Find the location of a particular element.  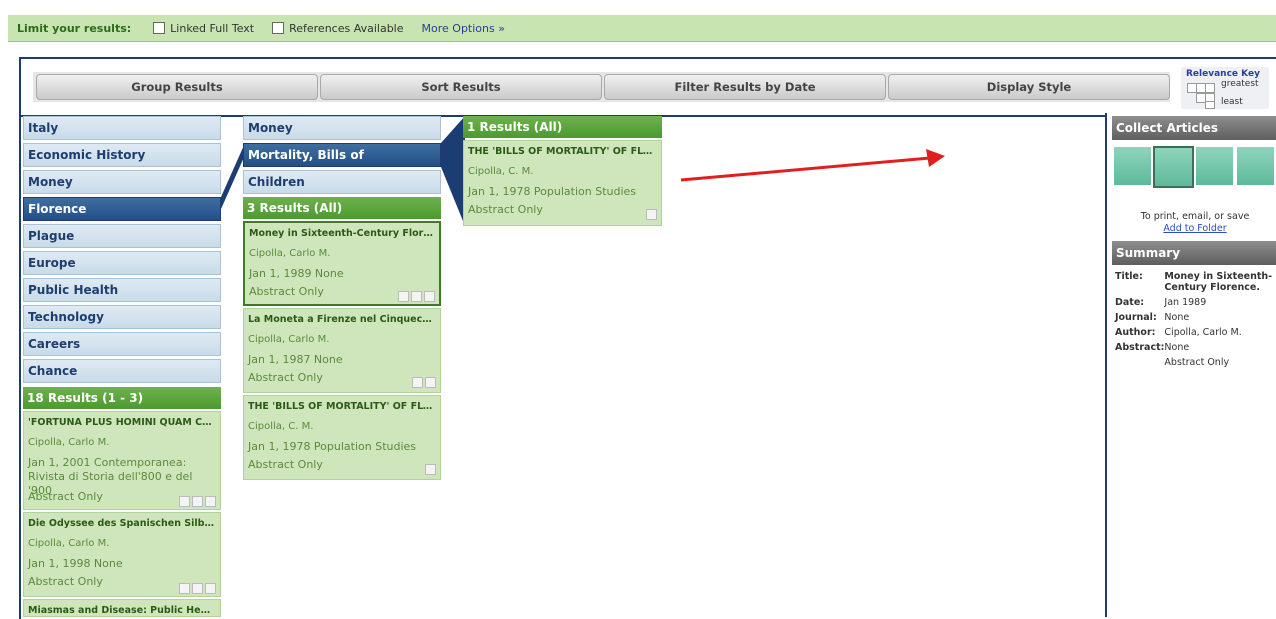

summary-author: Cipolla, Carlo M. is located at coordinates (1203, 332).